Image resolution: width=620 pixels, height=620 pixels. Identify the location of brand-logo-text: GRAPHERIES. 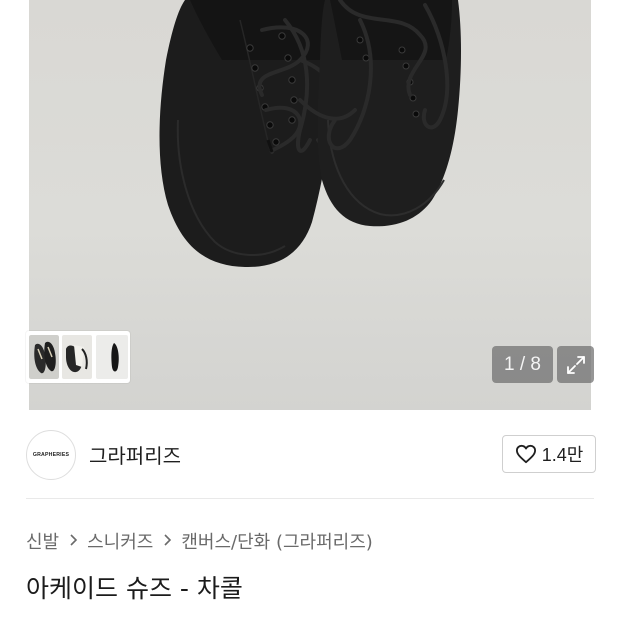
(51, 455).